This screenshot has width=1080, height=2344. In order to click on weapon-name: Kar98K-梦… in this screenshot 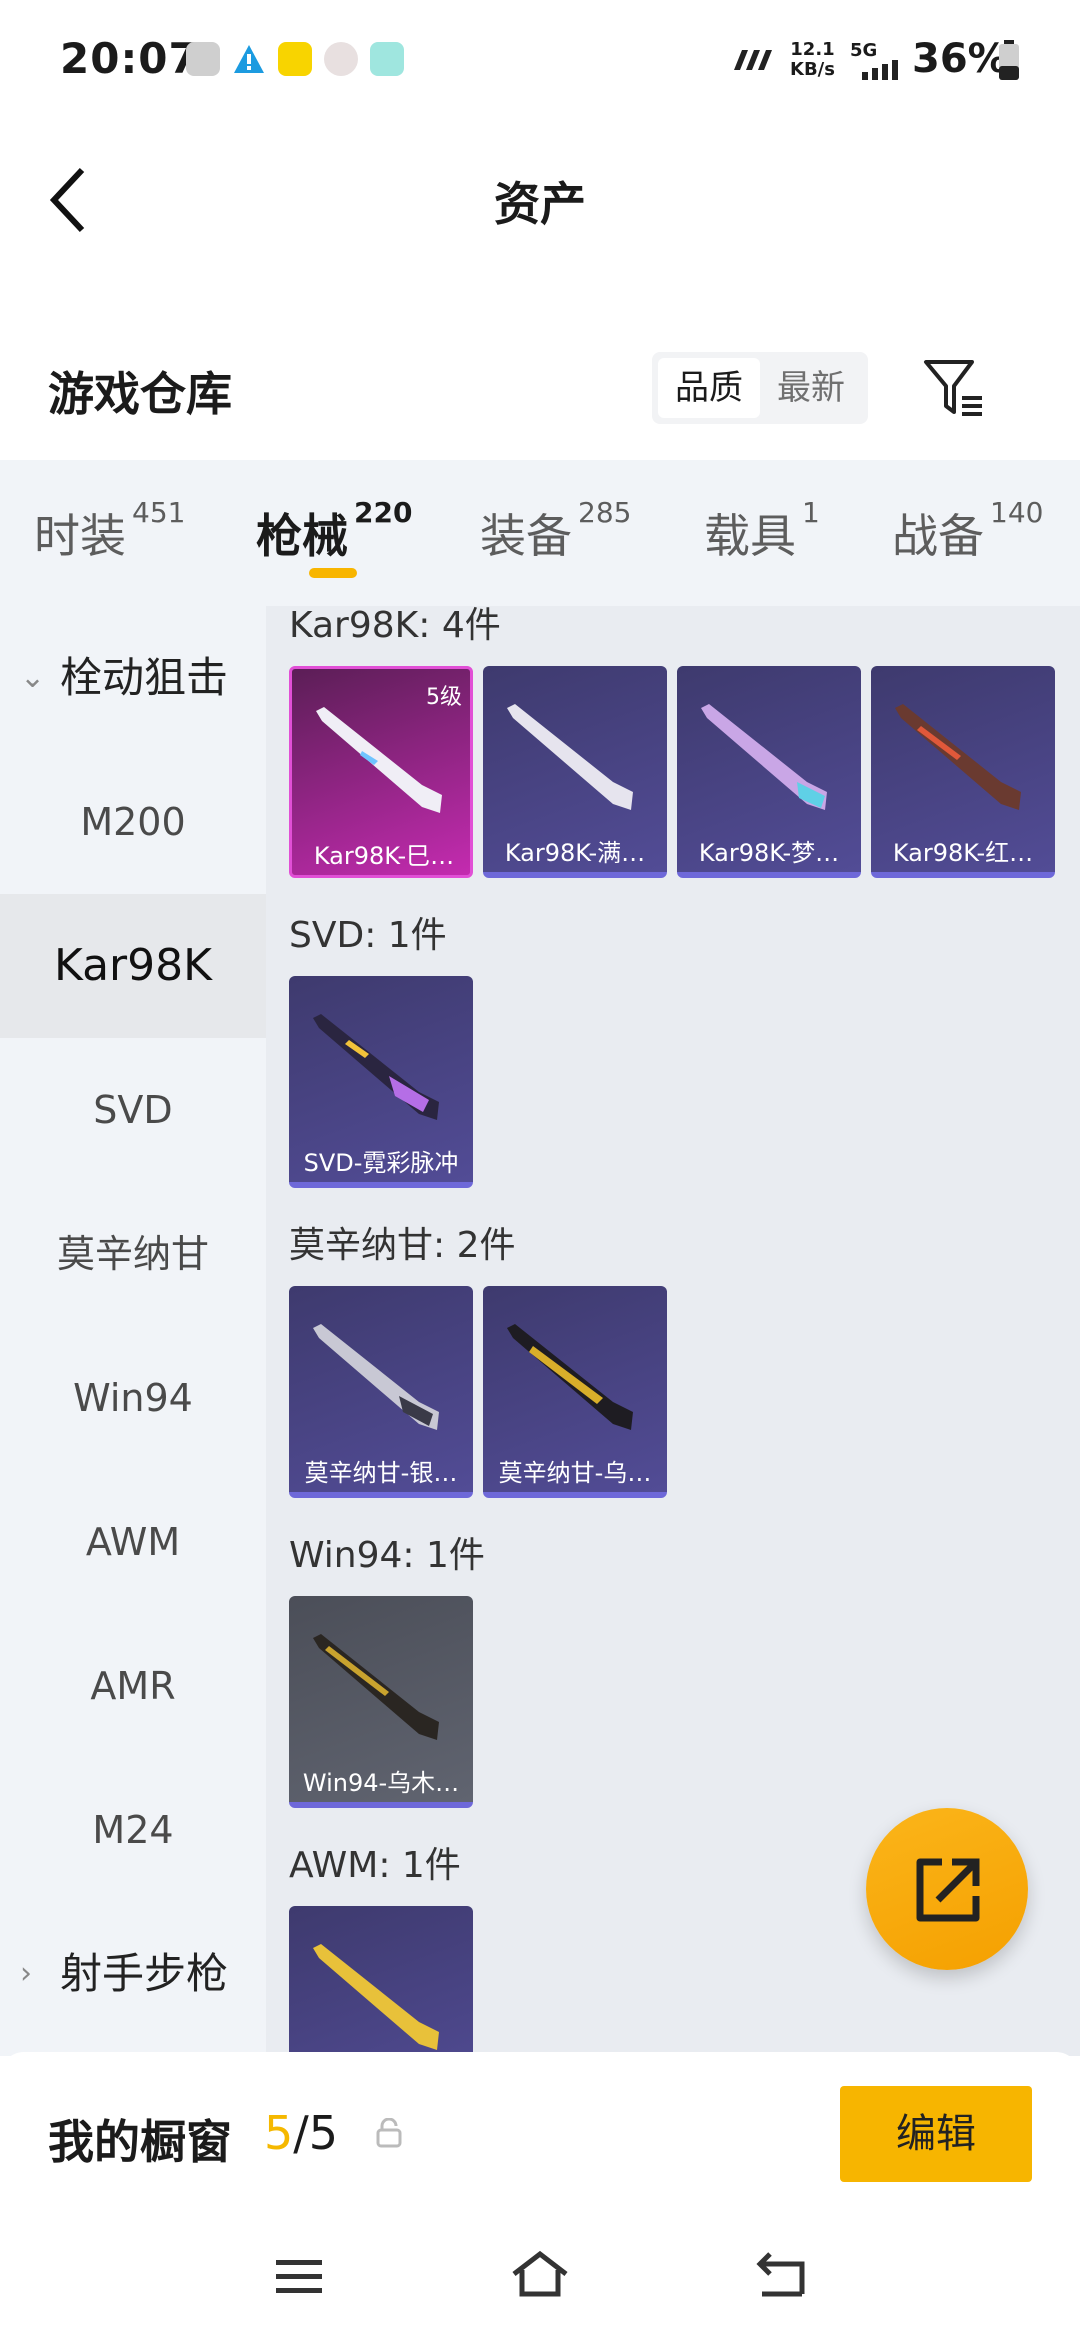, I will do `click(769, 853)`.